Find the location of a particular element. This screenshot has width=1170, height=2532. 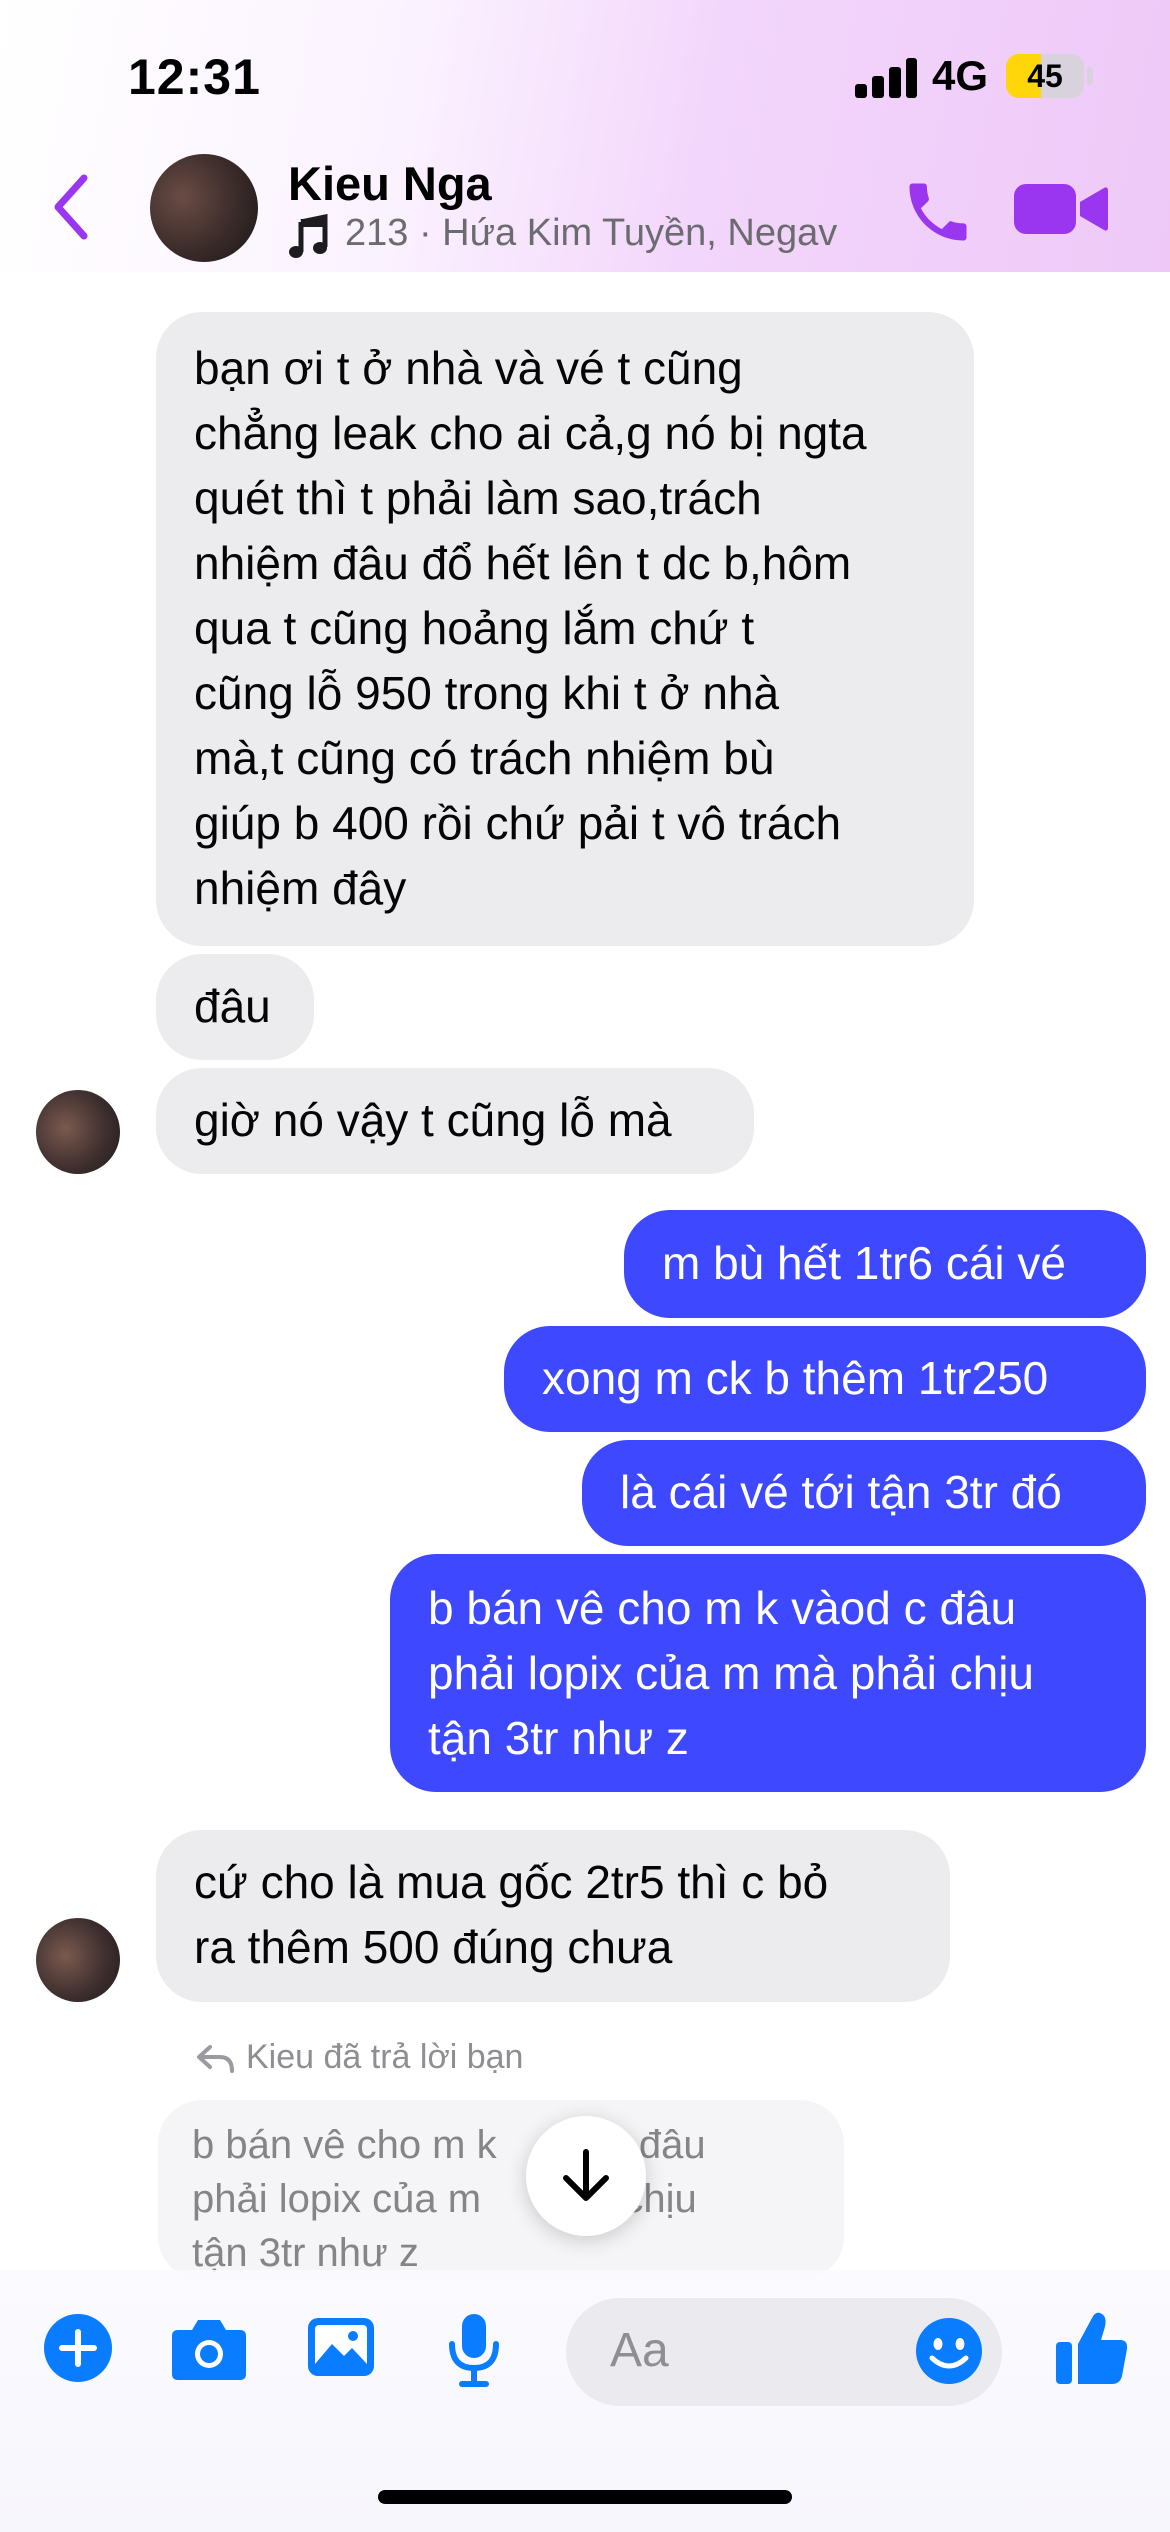

contact-name: Kieu Nga is located at coordinates (390, 183).